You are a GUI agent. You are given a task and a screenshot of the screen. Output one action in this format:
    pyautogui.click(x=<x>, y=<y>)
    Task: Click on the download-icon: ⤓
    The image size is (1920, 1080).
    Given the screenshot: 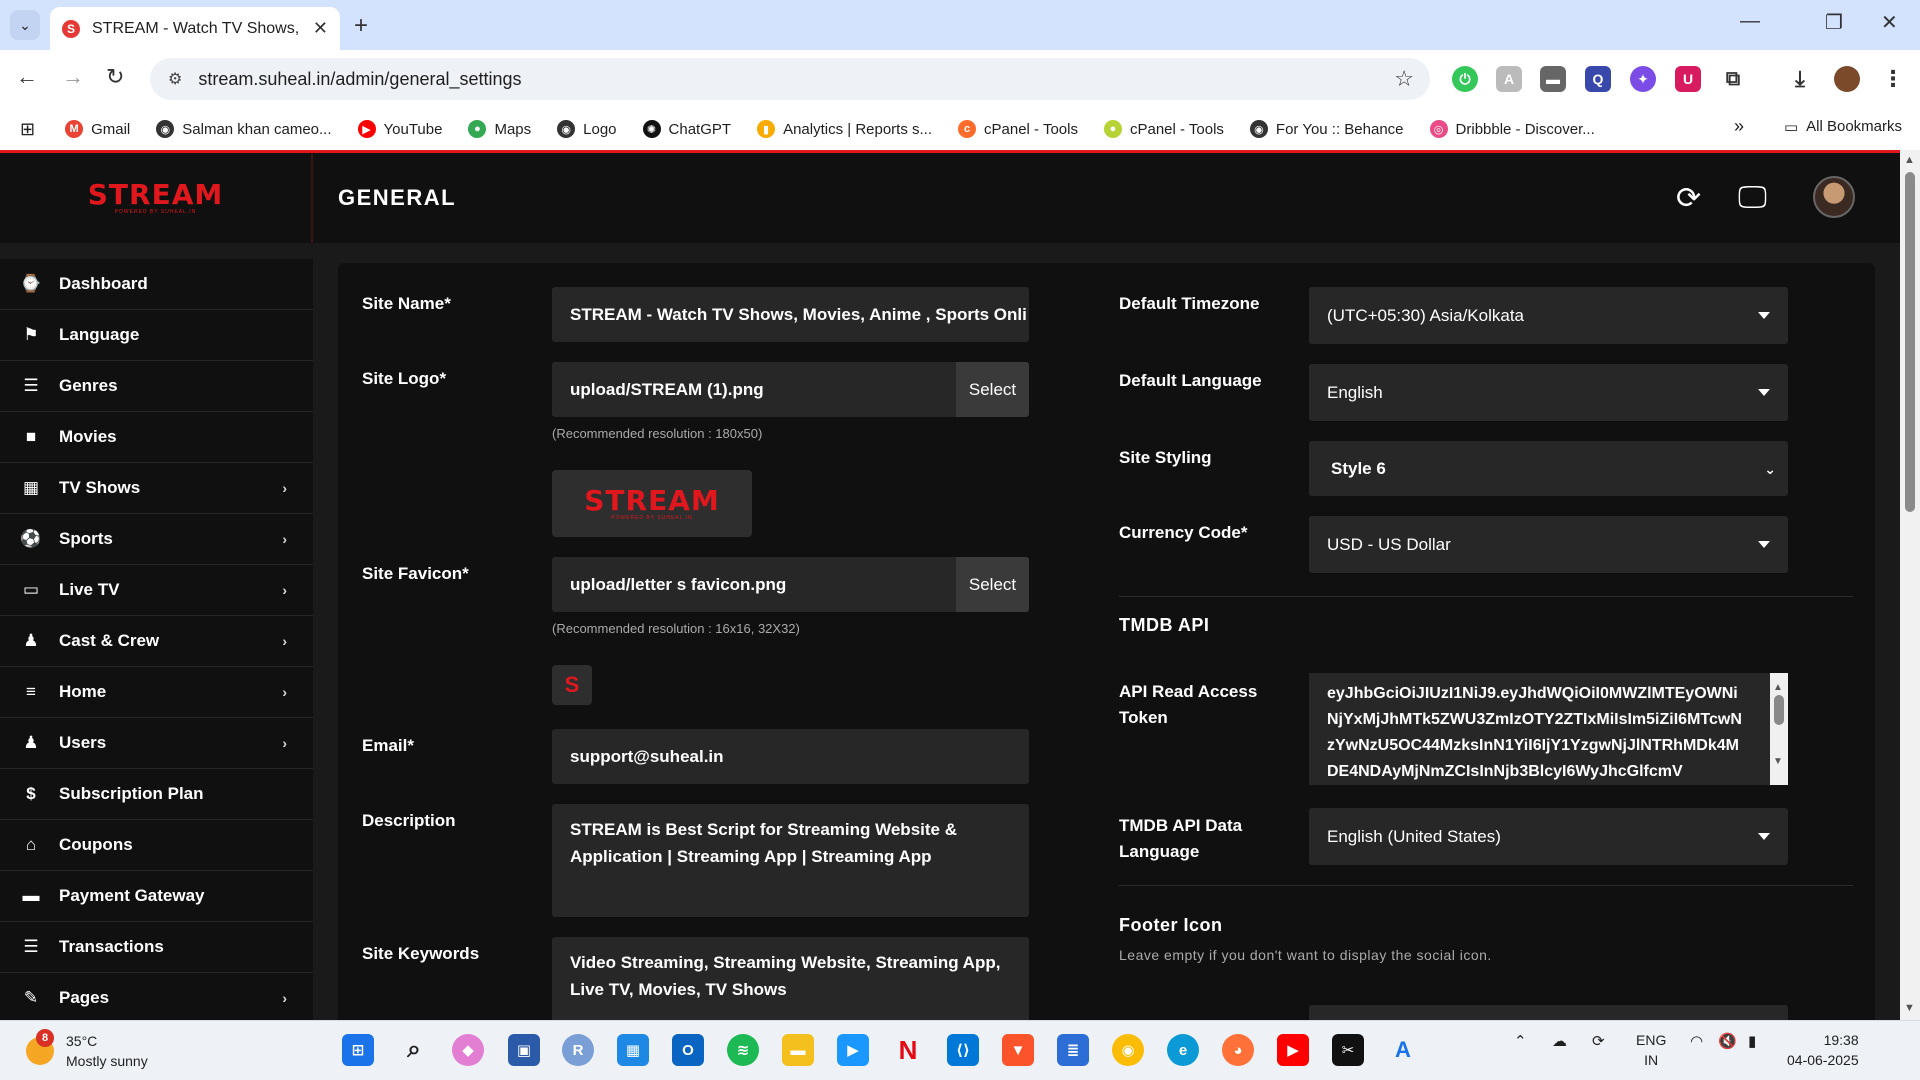 What is the action you would take?
    pyautogui.click(x=1800, y=79)
    